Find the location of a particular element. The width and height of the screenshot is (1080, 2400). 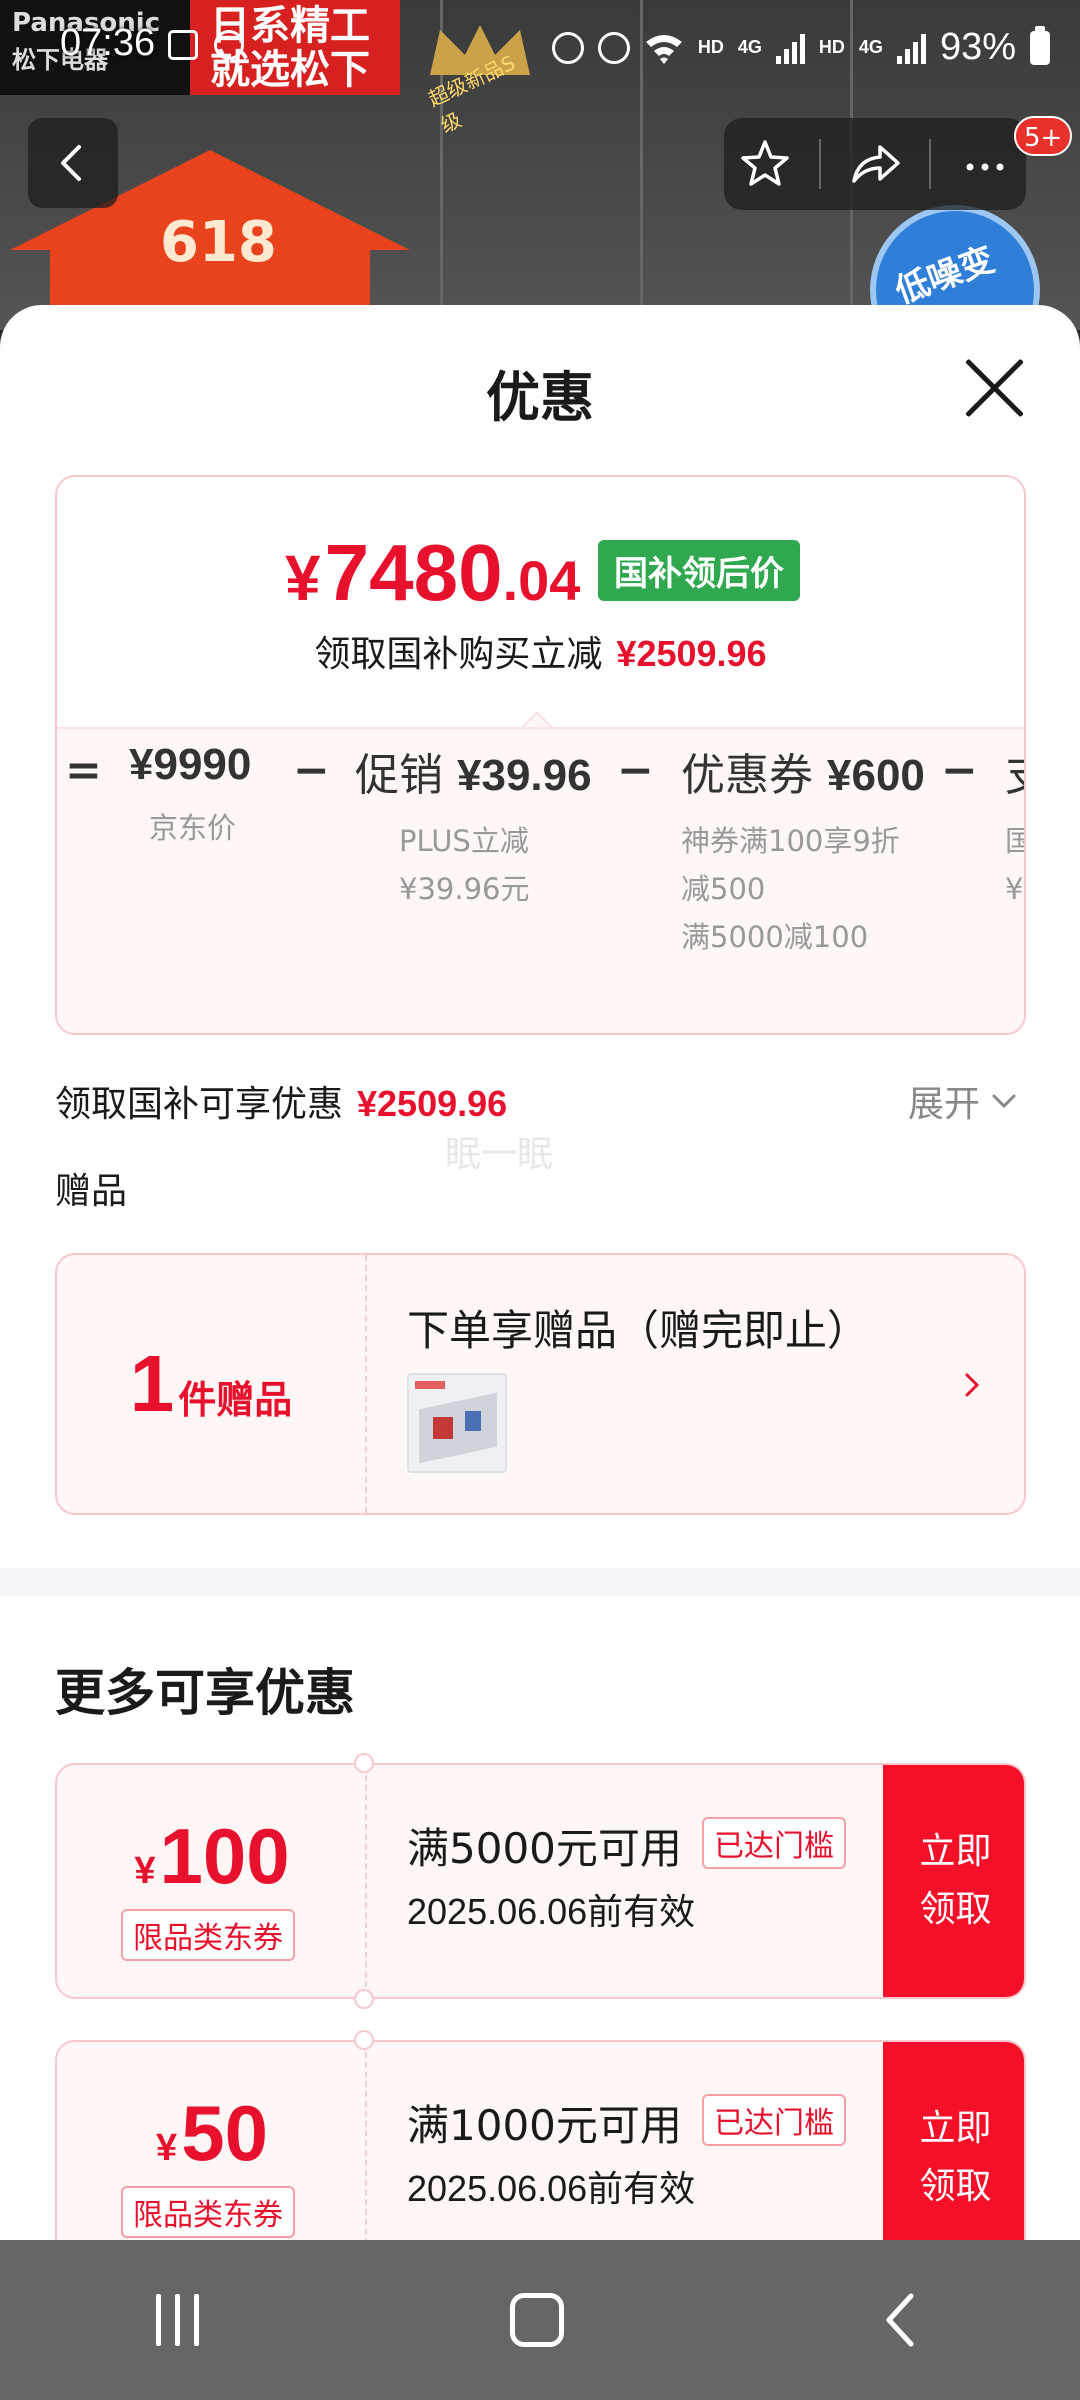

breakdown-desc: 国 is located at coordinates (1014, 841).